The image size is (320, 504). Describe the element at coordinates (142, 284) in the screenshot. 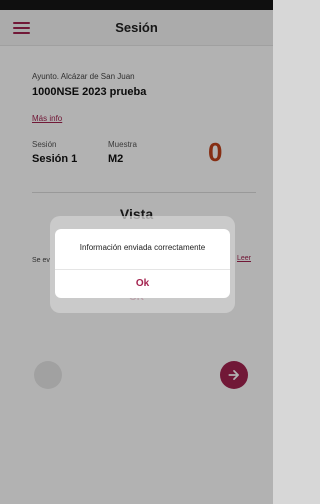

I see `dialog-ok-button: Ok` at that location.